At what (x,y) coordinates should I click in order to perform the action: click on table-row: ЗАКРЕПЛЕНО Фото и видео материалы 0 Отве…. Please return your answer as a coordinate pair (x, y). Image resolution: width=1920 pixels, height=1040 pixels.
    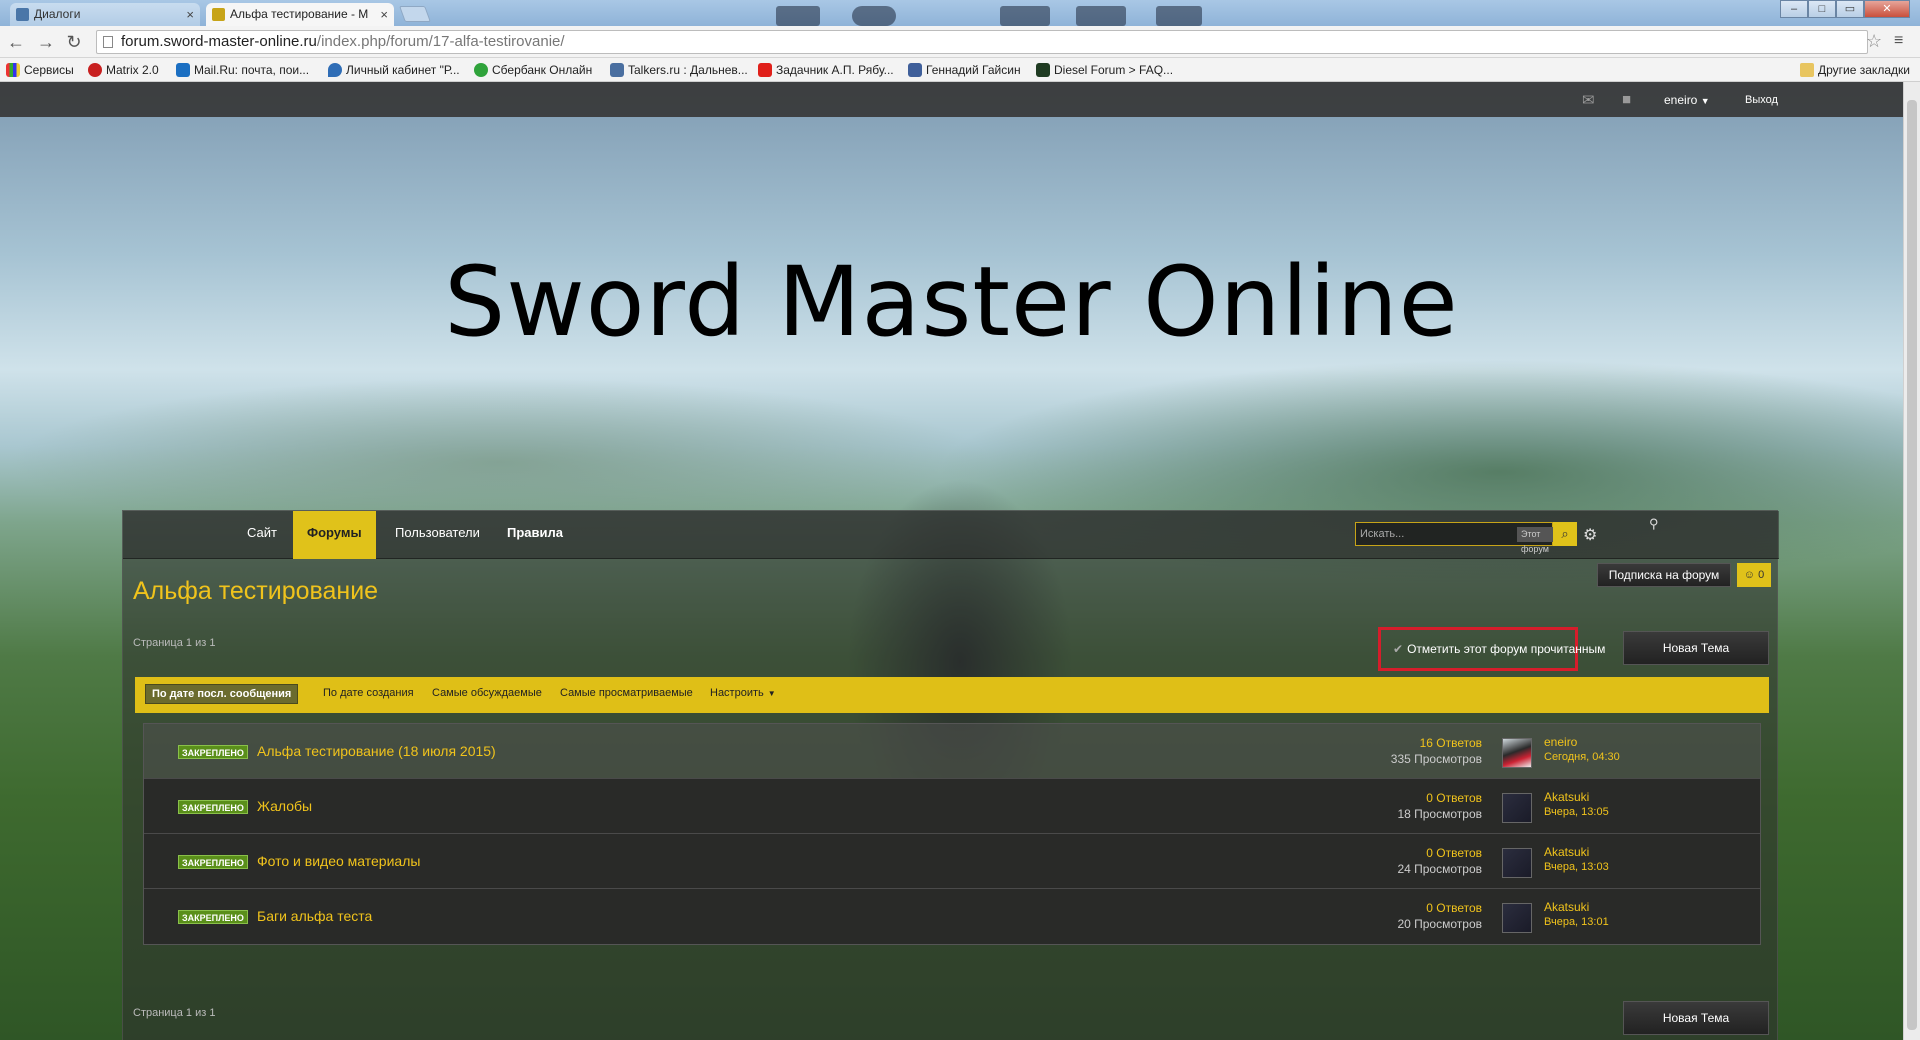
    Looking at the image, I should click on (952, 861).